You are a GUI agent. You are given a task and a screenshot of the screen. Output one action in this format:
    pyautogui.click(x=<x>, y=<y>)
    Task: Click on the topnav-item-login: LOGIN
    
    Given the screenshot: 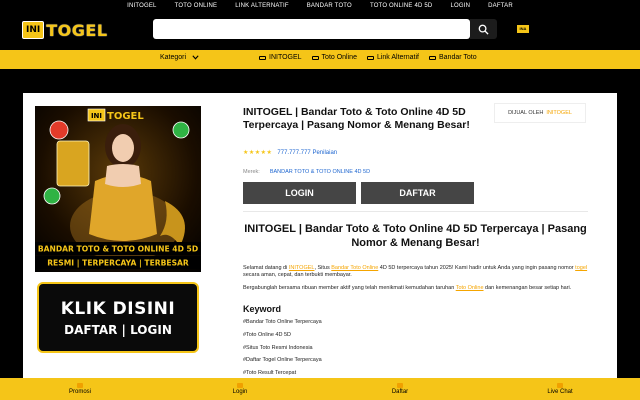 What is the action you would take?
    pyautogui.click(x=460, y=6)
    